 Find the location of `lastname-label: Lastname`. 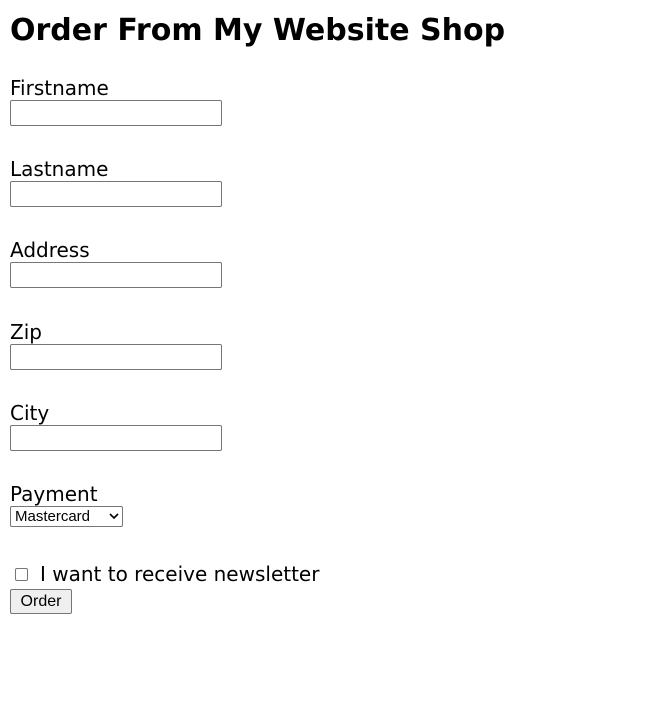

lastname-label: Lastname is located at coordinates (59, 169).